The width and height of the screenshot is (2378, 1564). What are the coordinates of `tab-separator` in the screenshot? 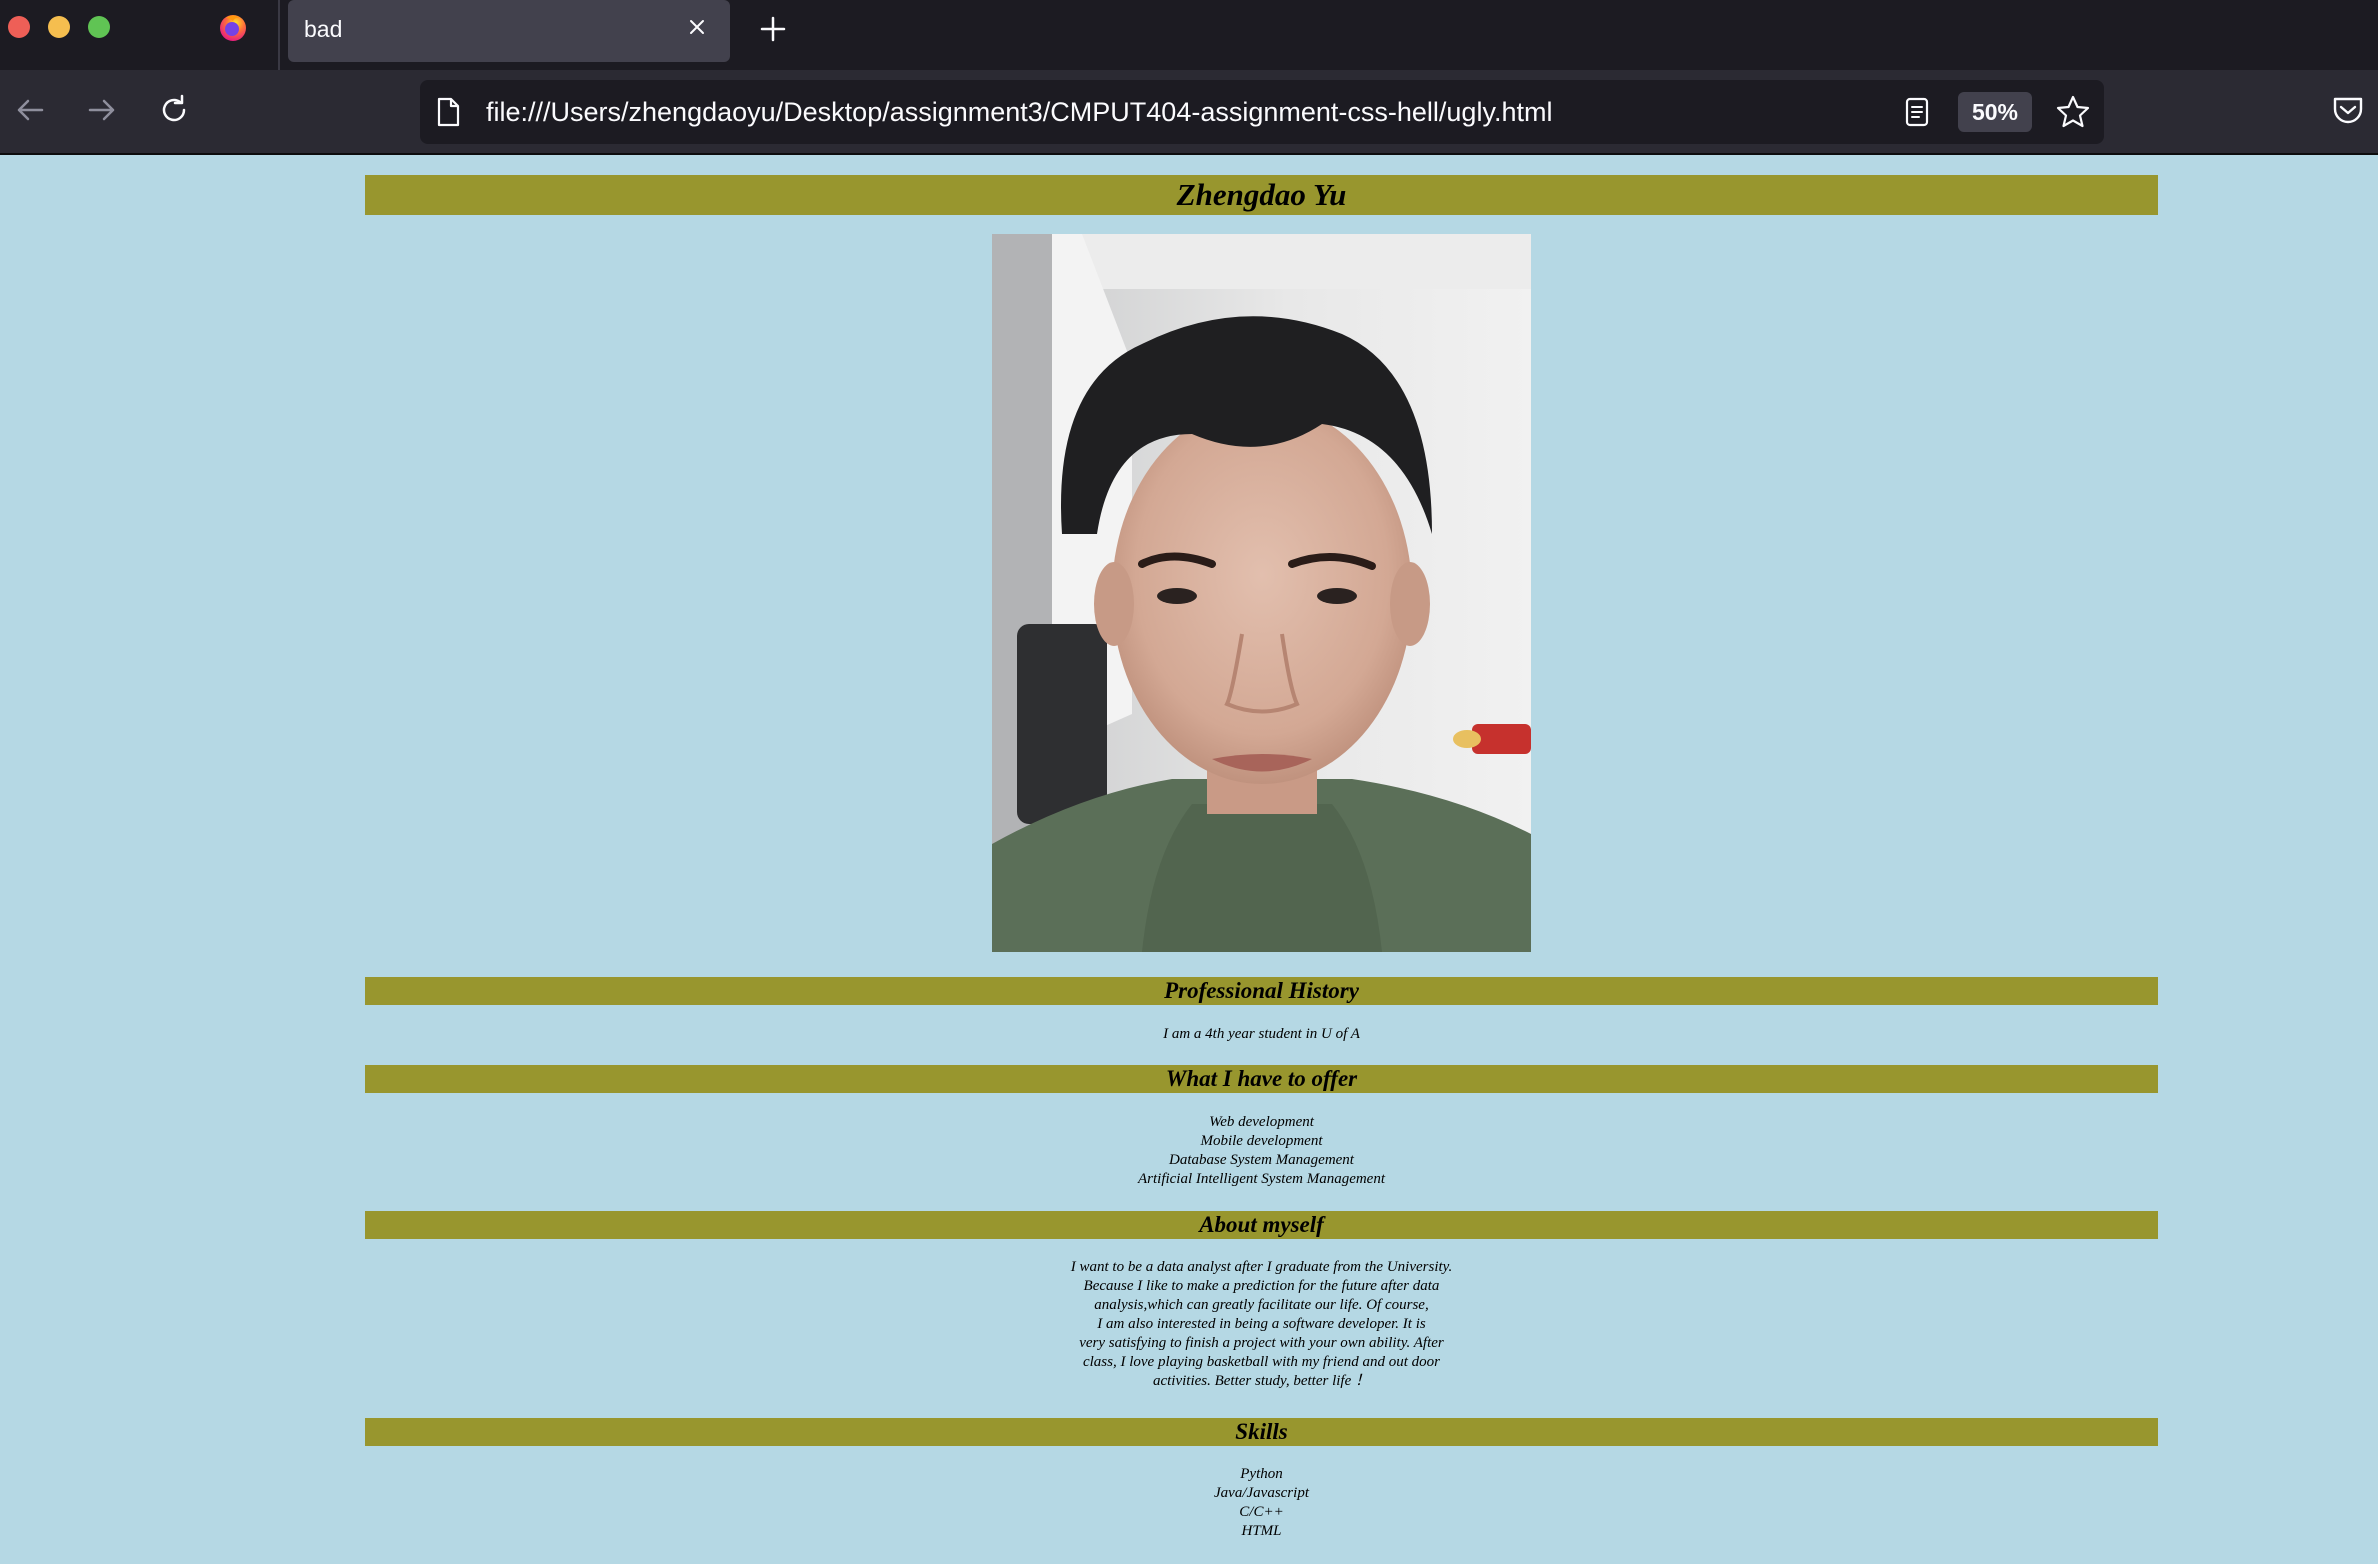 It's located at (279, 35).